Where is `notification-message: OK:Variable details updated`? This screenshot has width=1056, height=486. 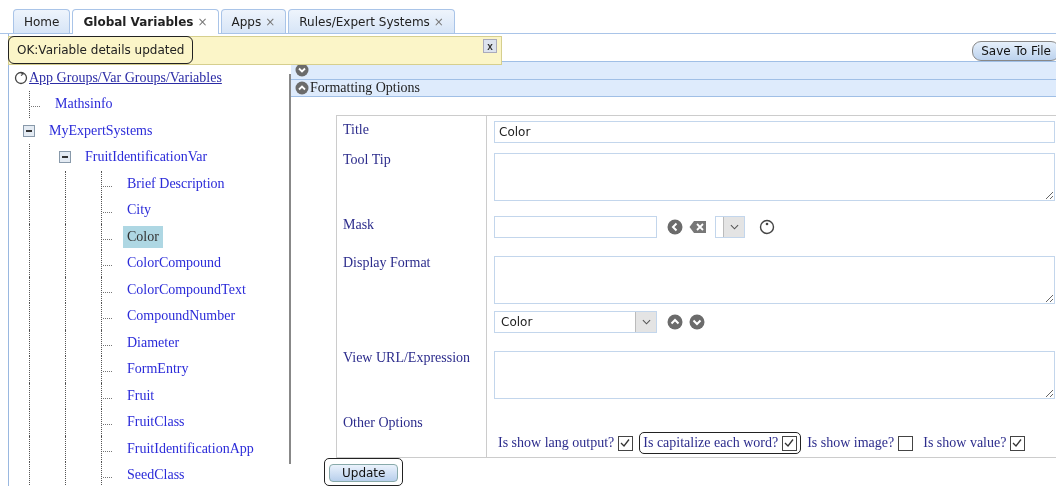 notification-message: OK:Variable details updated is located at coordinates (101, 50).